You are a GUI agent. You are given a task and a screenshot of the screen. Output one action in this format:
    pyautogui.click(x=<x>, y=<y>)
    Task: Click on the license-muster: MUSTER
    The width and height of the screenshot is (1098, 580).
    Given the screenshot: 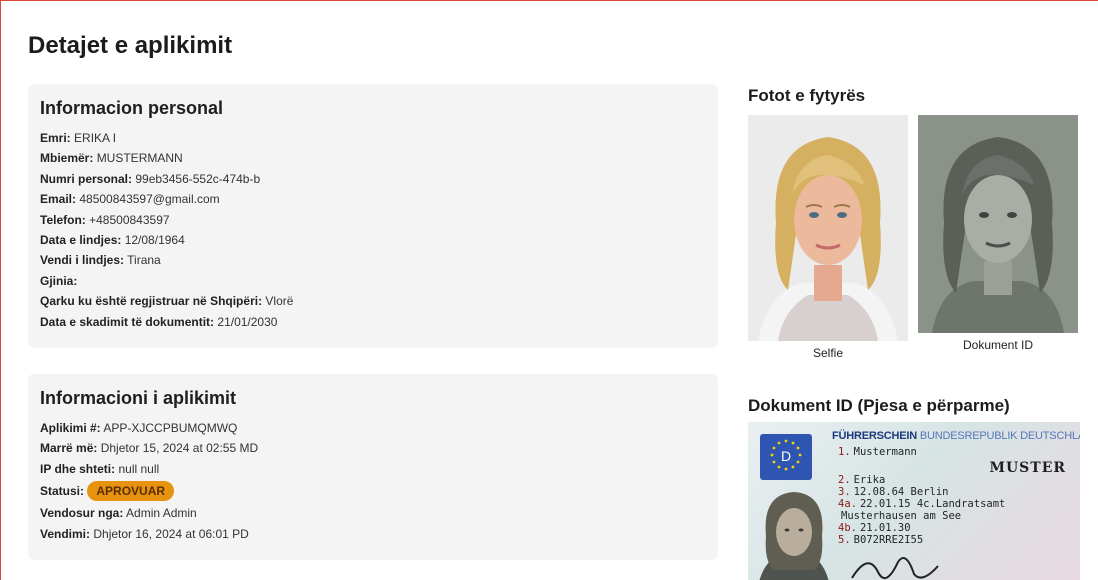 What is the action you would take?
    pyautogui.click(x=1027, y=468)
    